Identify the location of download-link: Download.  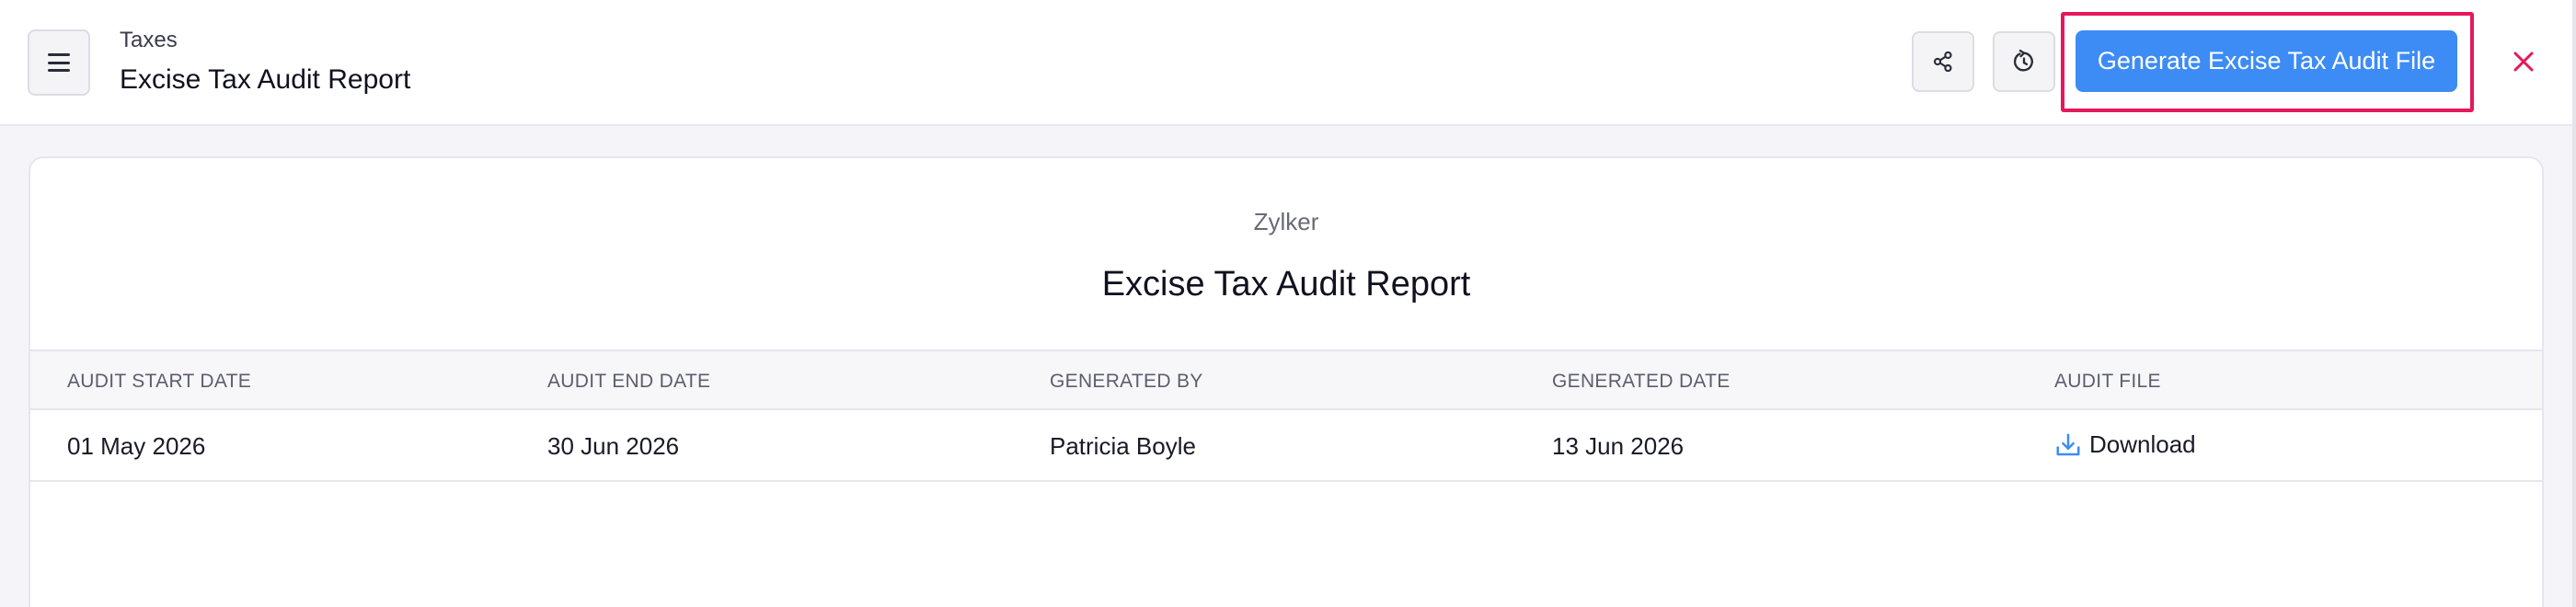
(2125, 444).